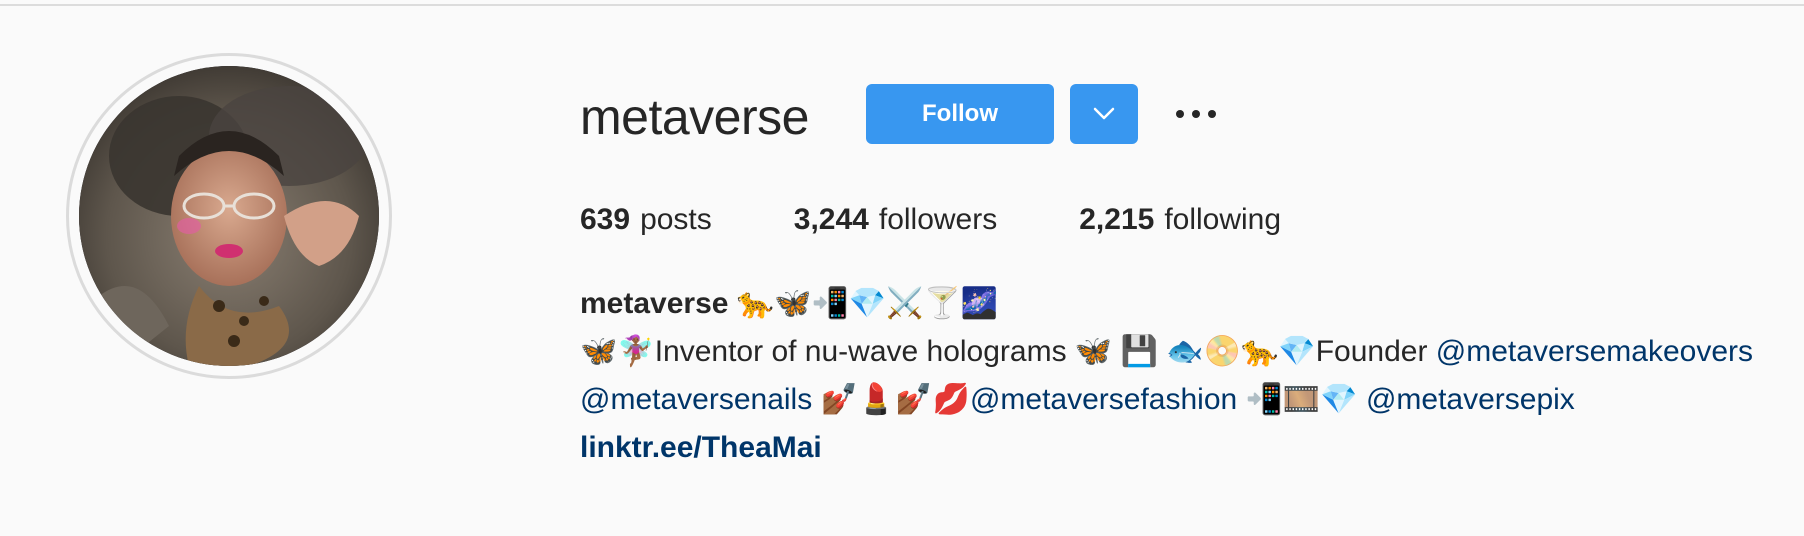 Image resolution: width=1804 pixels, height=536 pixels. I want to click on bio-display-name: metaverse, so click(654, 303).